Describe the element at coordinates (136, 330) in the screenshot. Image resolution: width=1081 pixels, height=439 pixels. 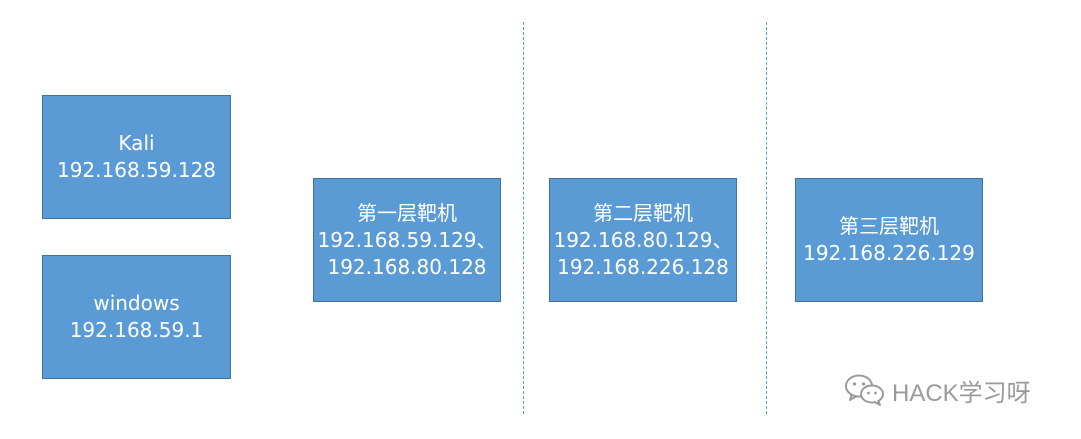
I see `node-windows-ip: 192.168.59.1` at that location.